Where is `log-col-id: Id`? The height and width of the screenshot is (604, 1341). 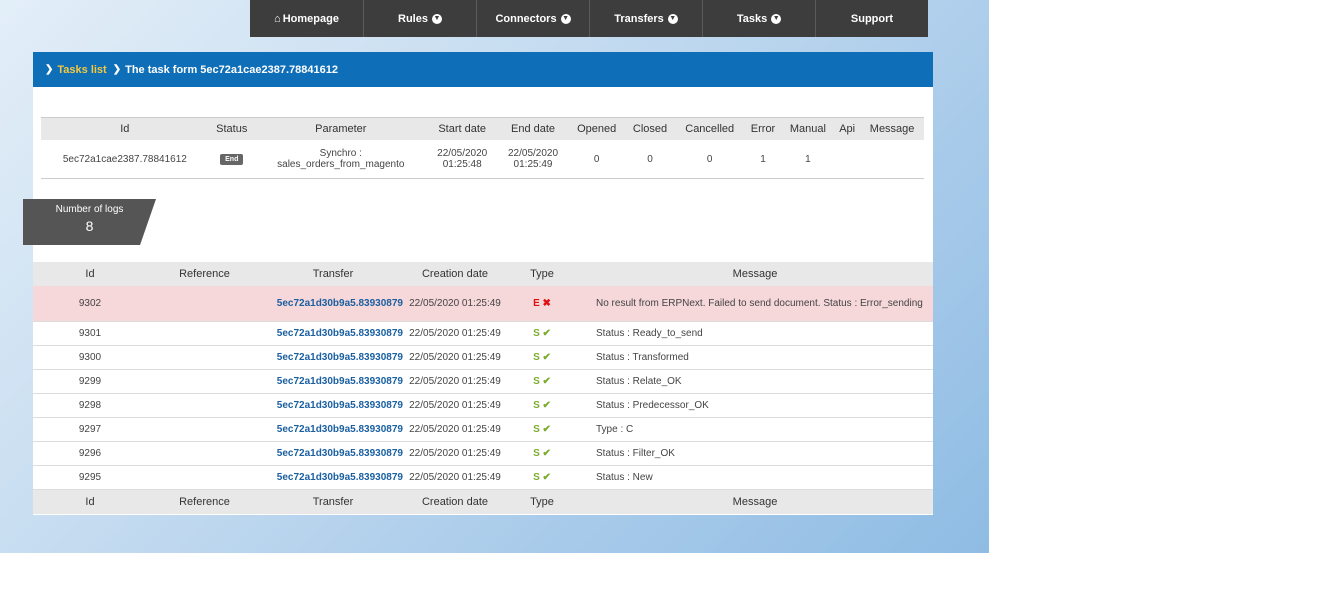
log-col-id: Id is located at coordinates (90, 274).